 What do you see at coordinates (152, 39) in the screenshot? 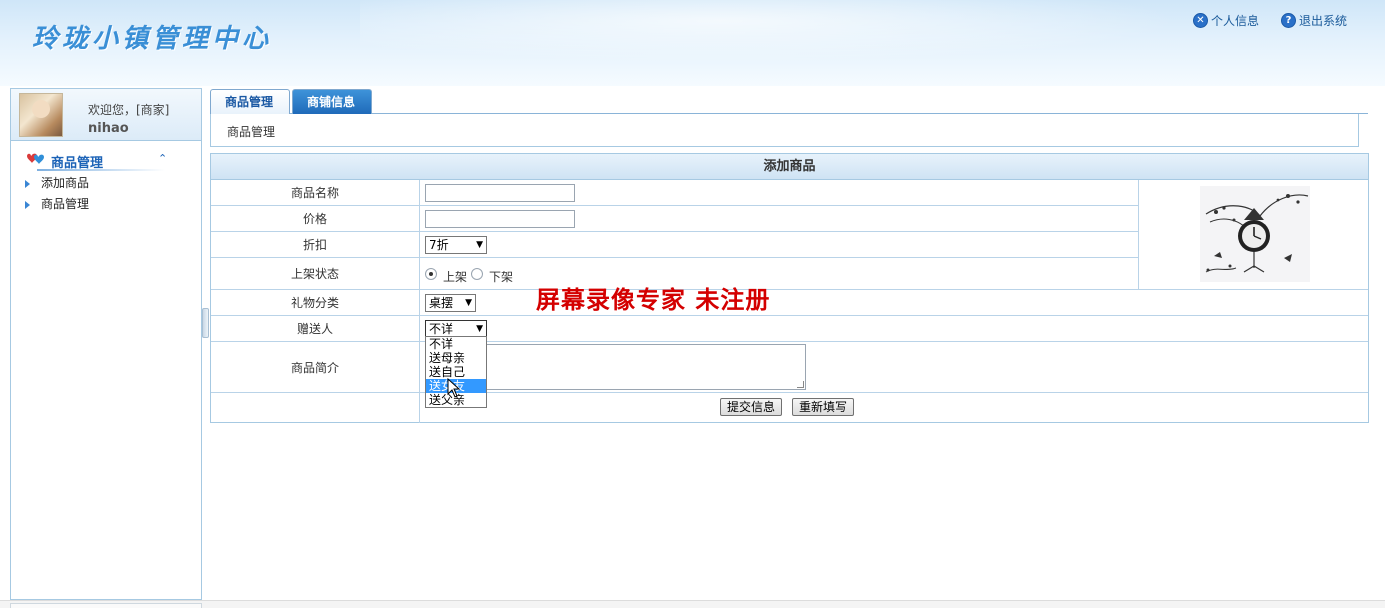
I see `app-title: 玲珑小镇管理中心` at bounding box center [152, 39].